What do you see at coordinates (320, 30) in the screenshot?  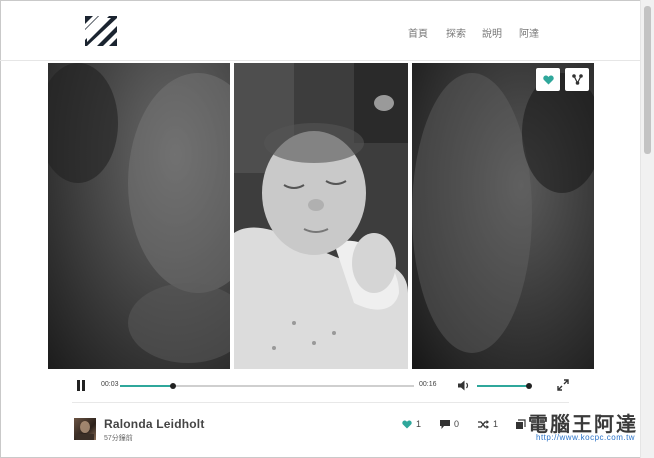 I see `site-header: 首頁 探索 說明 阿達` at bounding box center [320, 30].